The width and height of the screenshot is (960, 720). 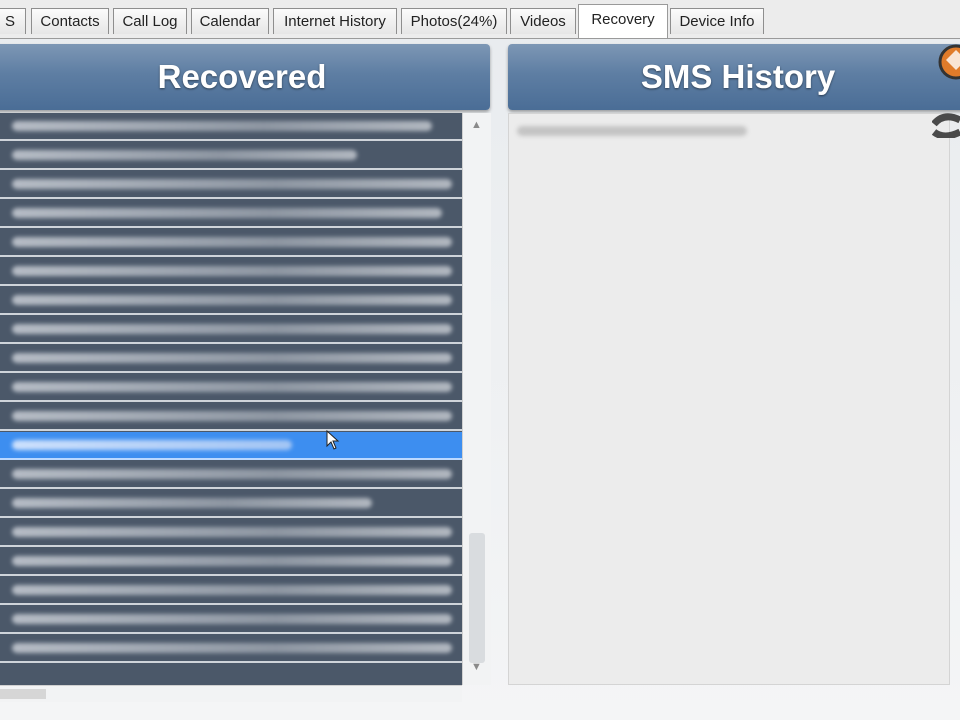 What do you see at coordinates (454, 21) in the screenshot?
I see `tab-photos: Photos(24%)` at bounding box center [454, 21].